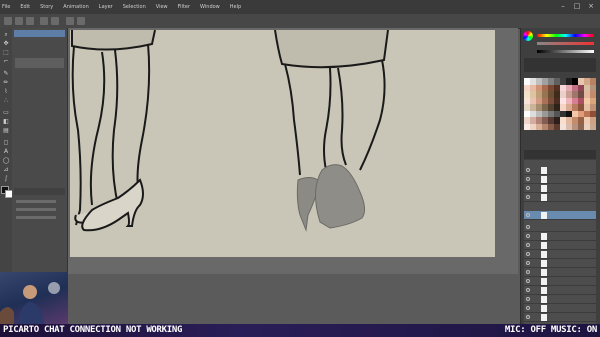 This screenshot has height=337, width=600. Describe the element at coordinates (6, 82) in the screenshot. I see `pencil-icon: ✏` at that location.